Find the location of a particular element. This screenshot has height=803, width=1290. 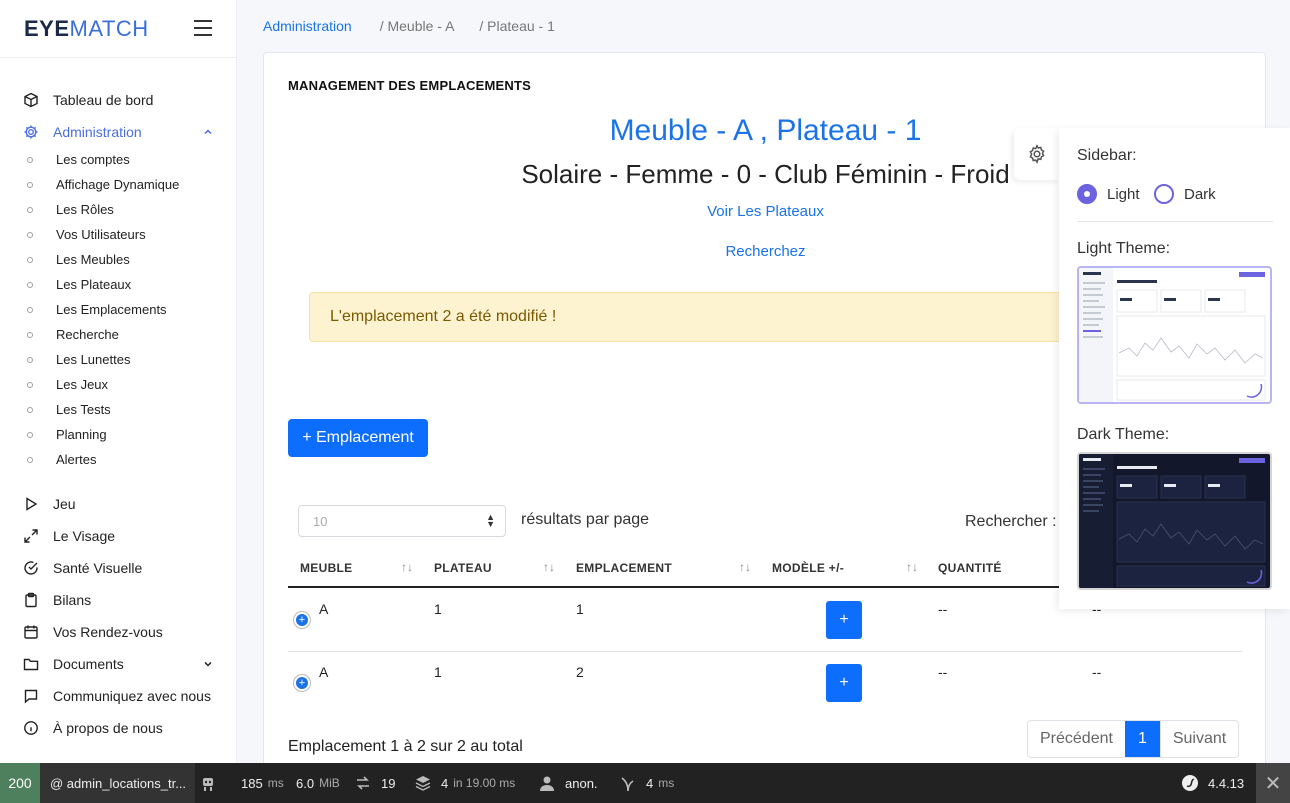

pagination-next: Suivant is located at coordinates (1198, 739).